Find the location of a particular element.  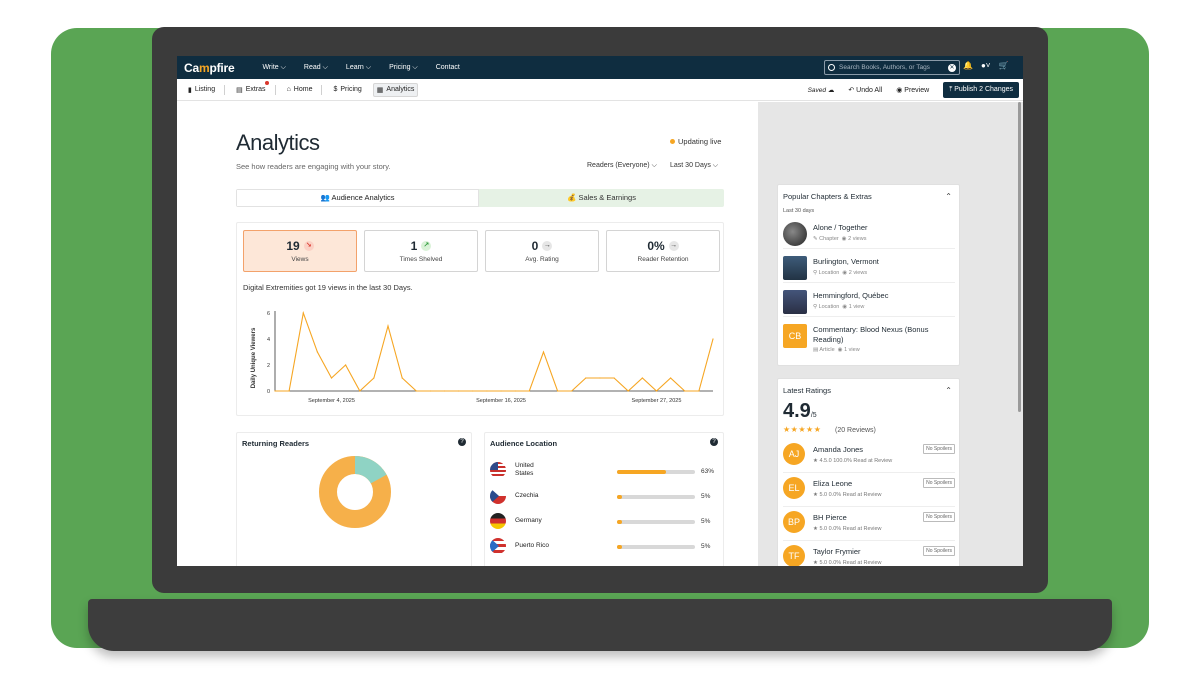

location-percent: 5% is located at coordinates (706, 546).